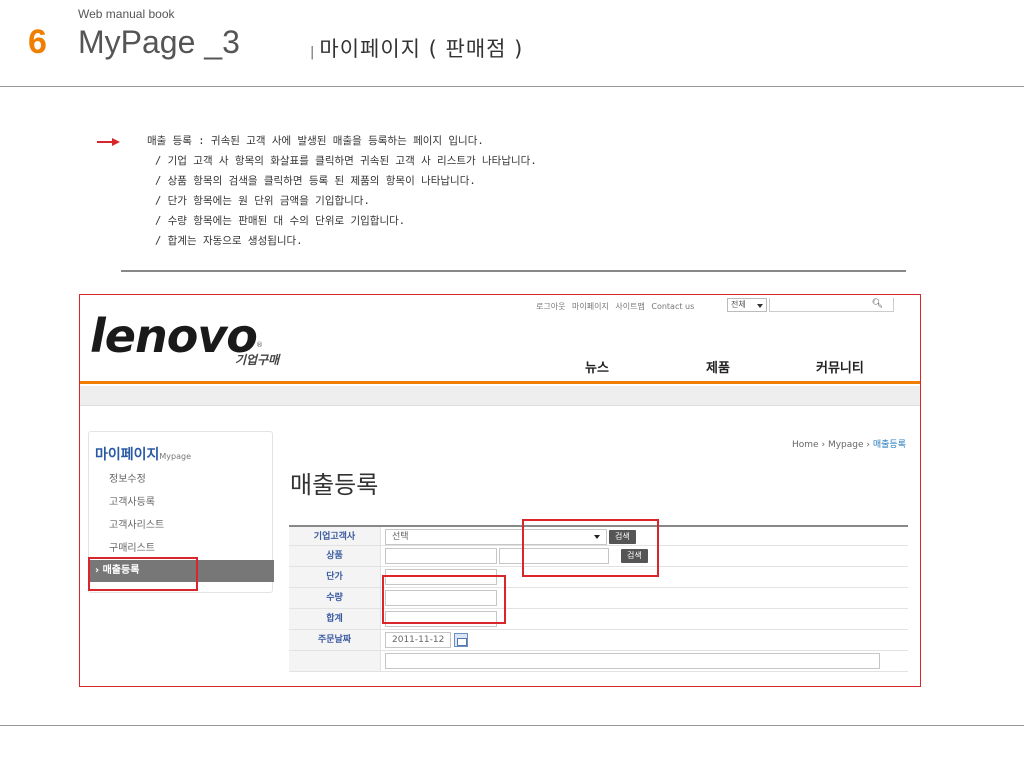 This screenshot has width=1024, height=768. What do you see at coordinates (335, 577) in the screenshot?
I see `form-label: 단가` at bounding box center [335, 577].